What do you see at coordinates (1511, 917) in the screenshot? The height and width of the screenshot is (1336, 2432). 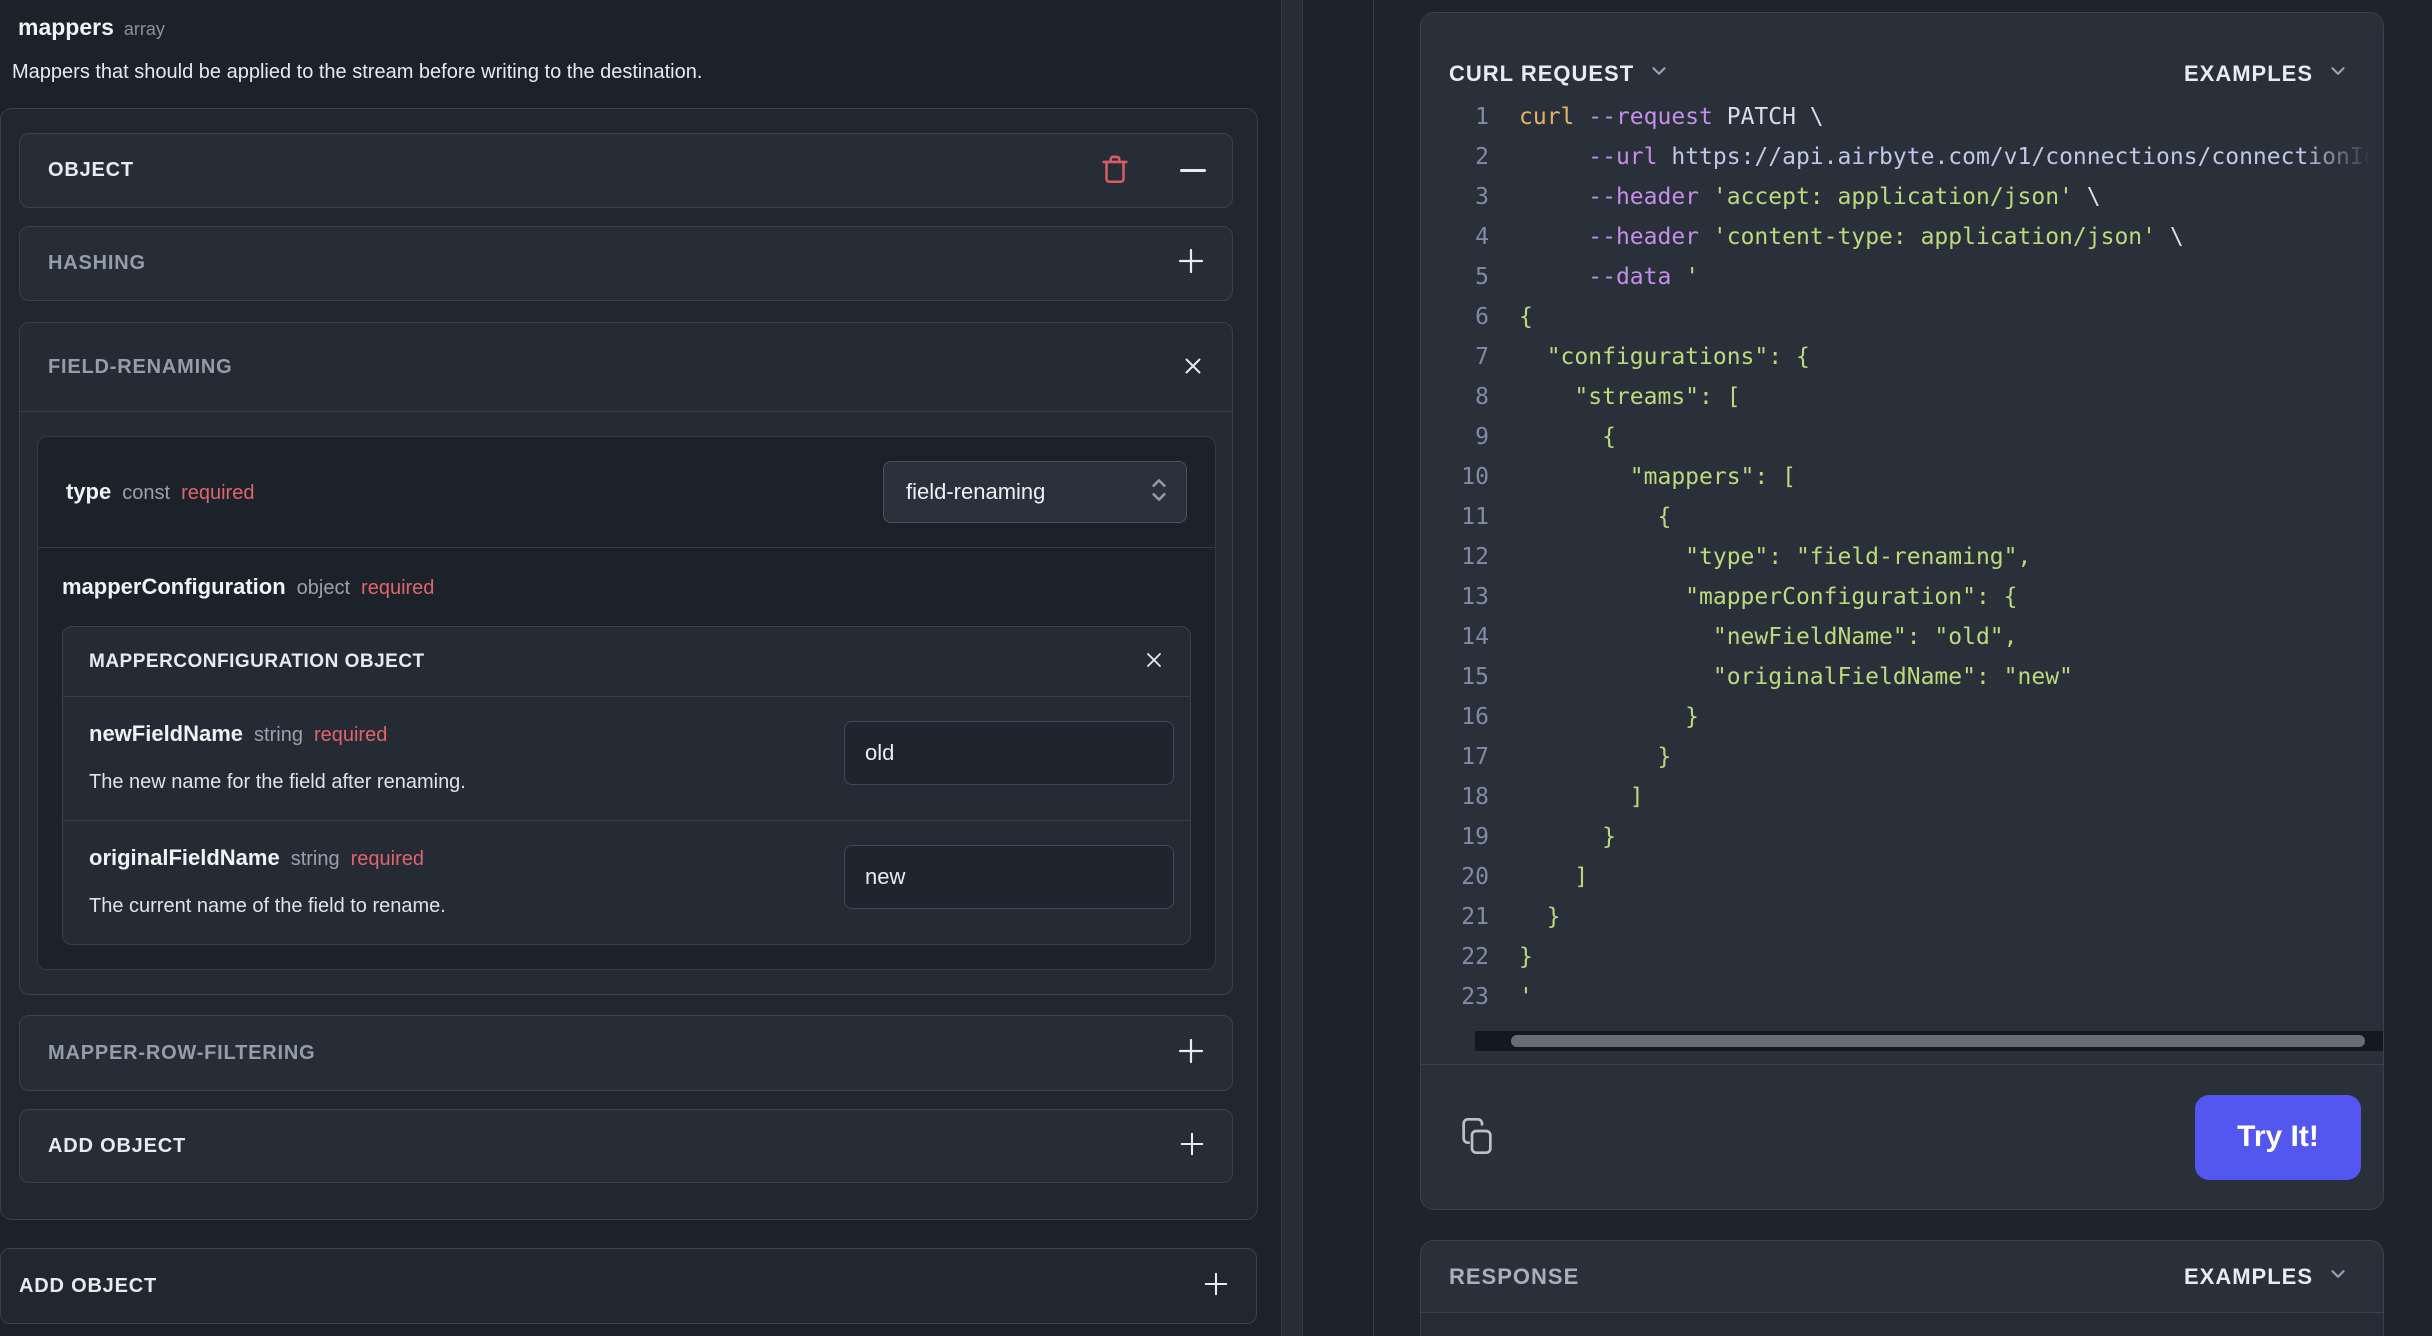 I see `code-line: 21 }` at bounding box center [1511, 917].